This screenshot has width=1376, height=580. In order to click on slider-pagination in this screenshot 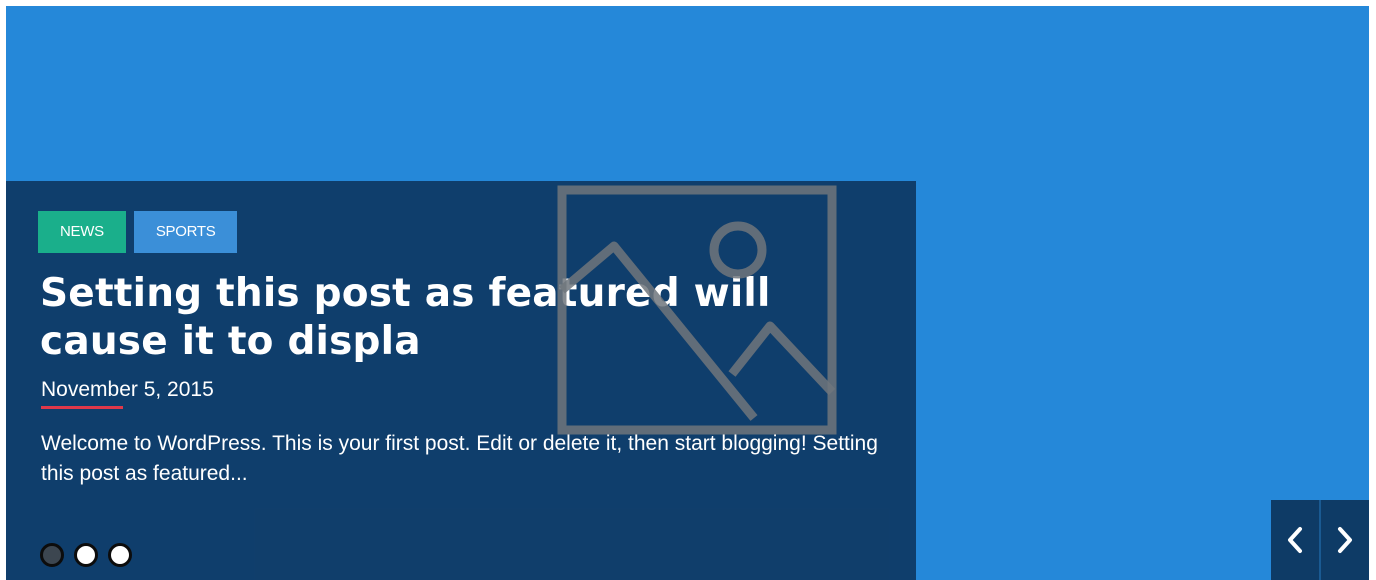, I will do `click(86, 555)`.